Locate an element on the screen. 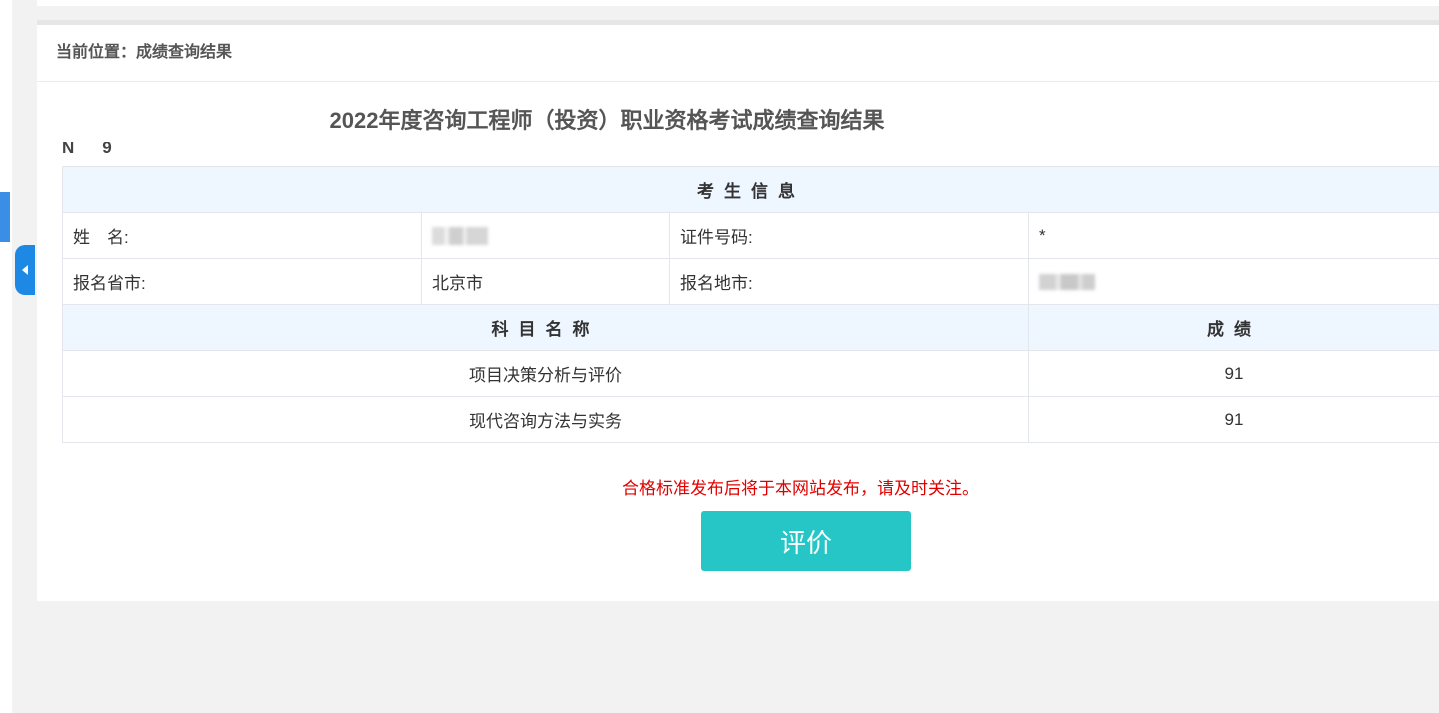 This screenshot has height=713, width=1439. table-row: 现代咨询方法与实务 91 is located at coordinates (750, 419).